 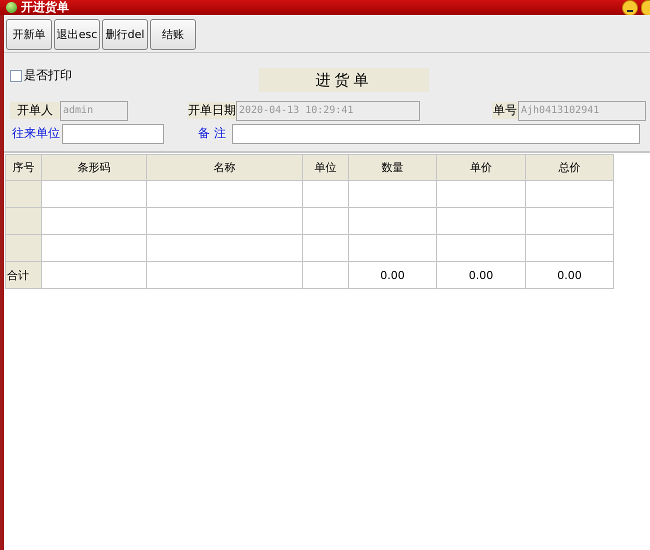 I want to click on field-label: 开单日期, so click(x=212, y=110).